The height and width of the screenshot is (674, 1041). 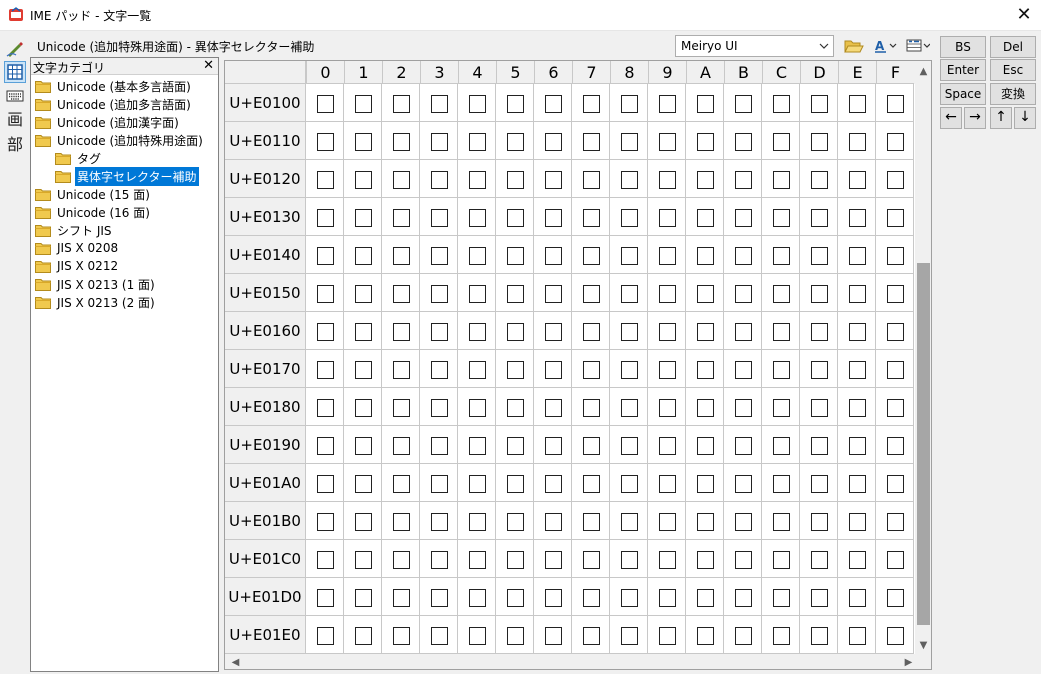 I want to click on up-arrow-key: ↑, so click(x=1001, y=118).